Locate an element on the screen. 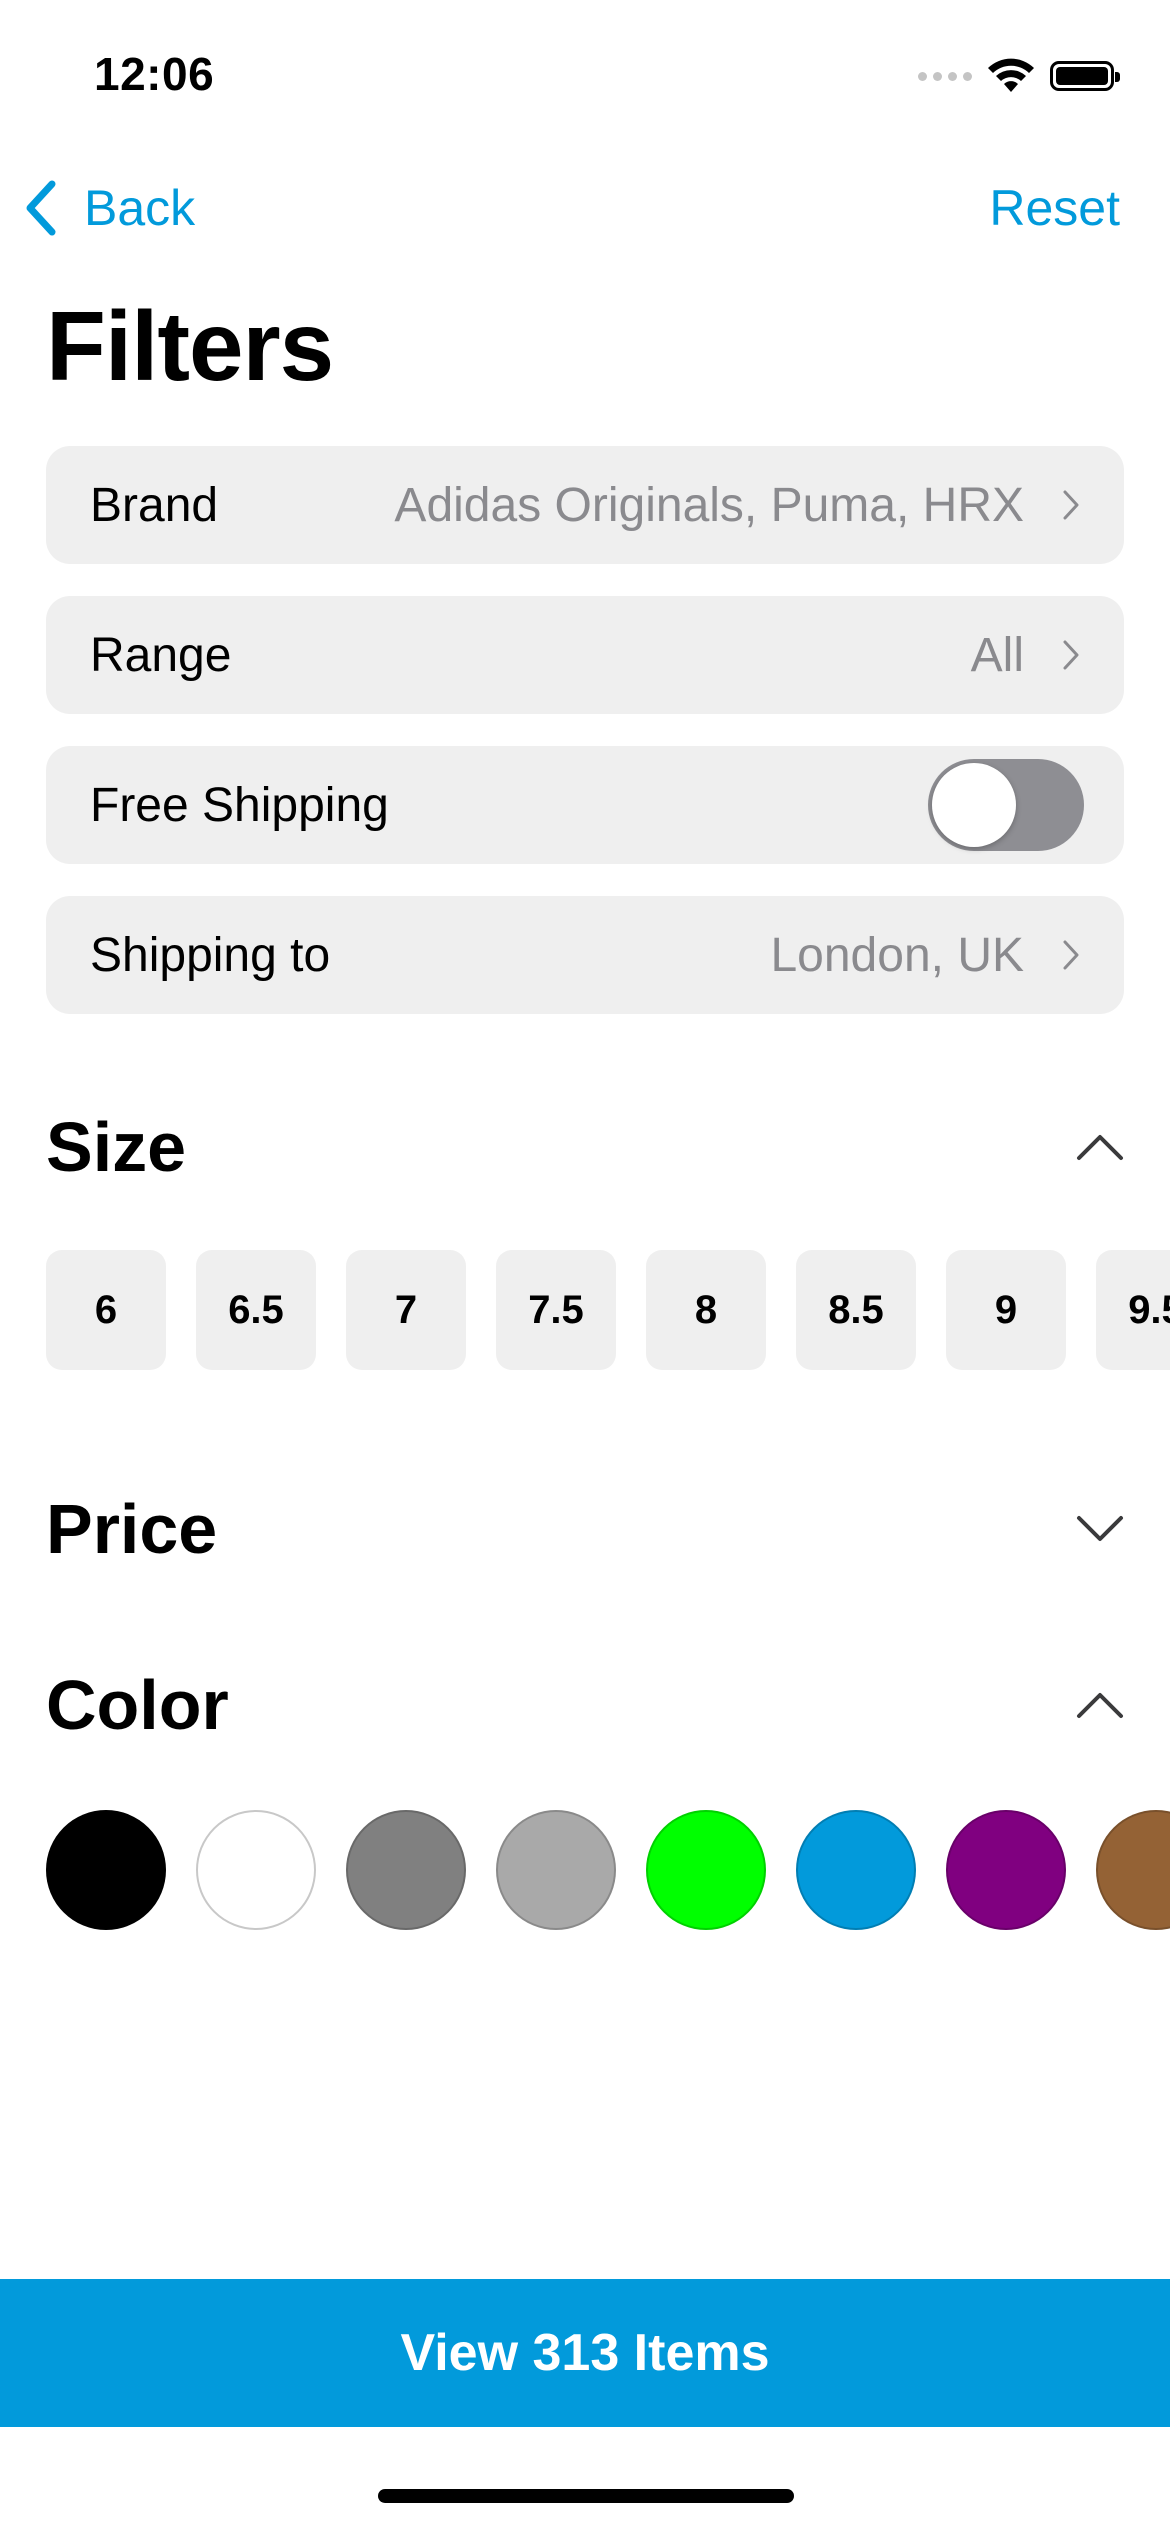 This screenshot has width=1170, height=2532. view-items-button: View 313 Items is located at coordinates (585, 2353).